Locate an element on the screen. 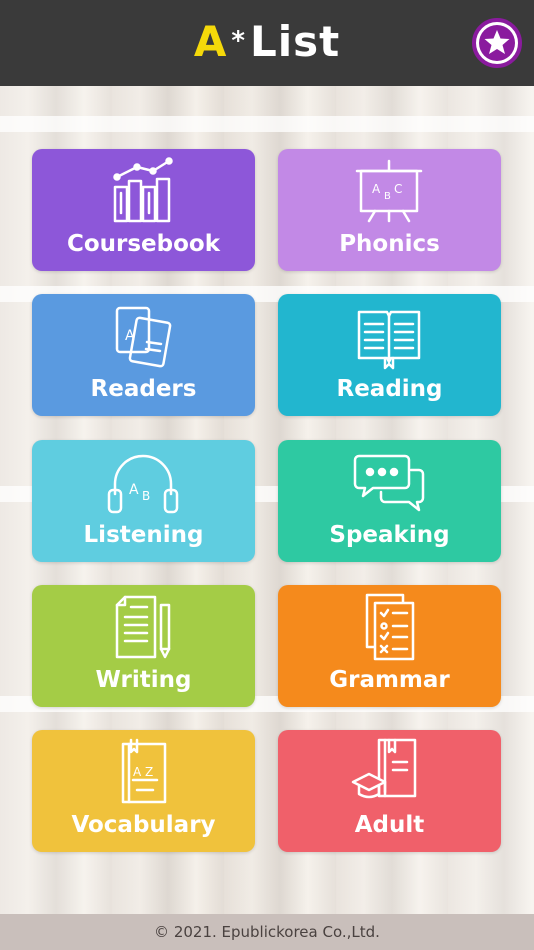 This screenshot has height=950, width=534. tile-writing: Writing is located at coordinates (143, 646).